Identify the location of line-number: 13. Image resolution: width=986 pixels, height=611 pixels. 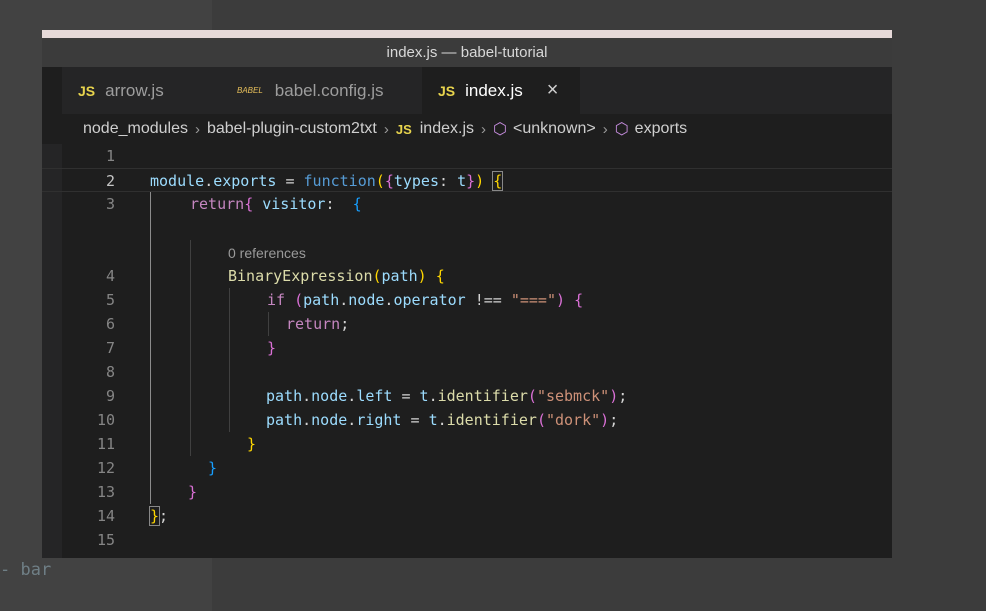
(105, 492).